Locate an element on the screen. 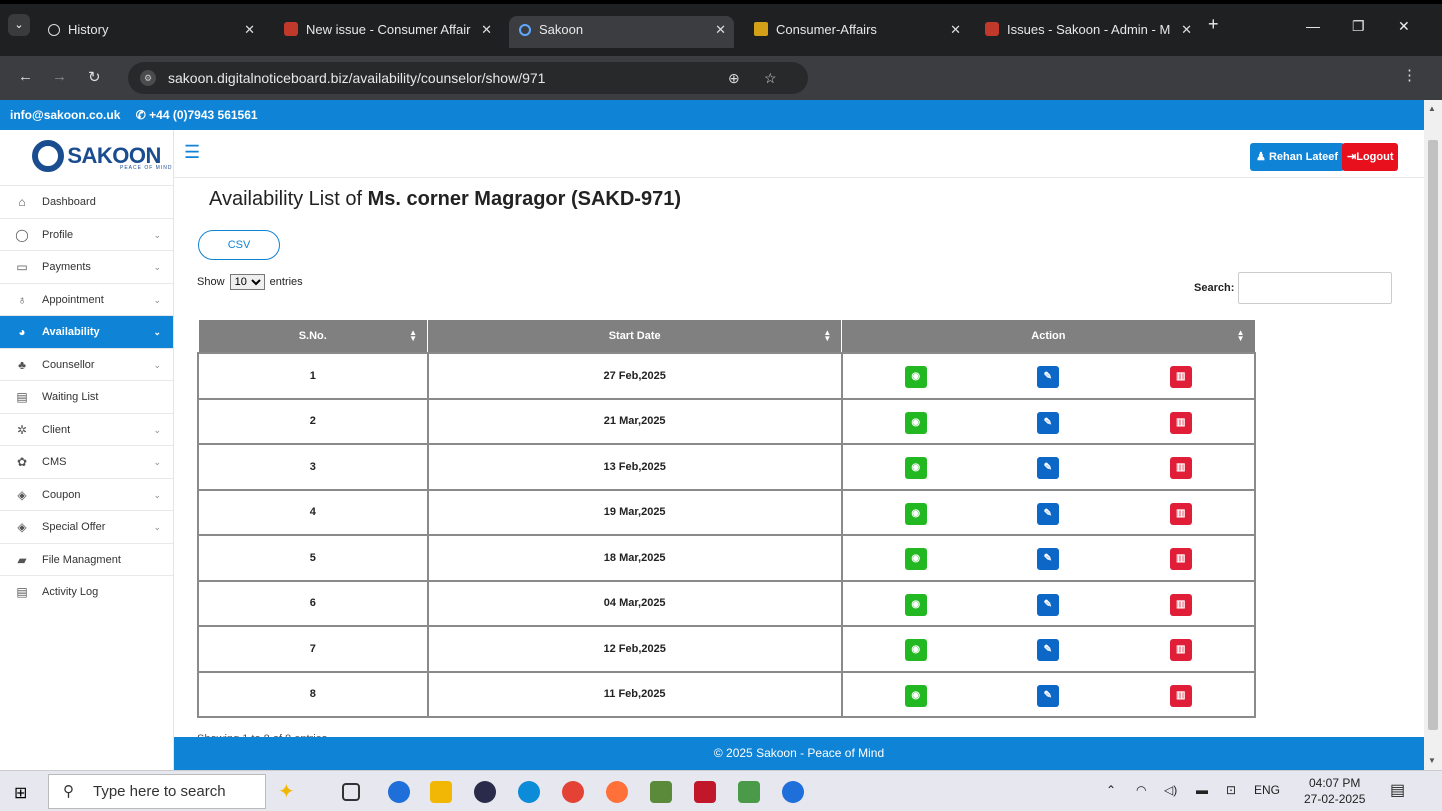 The width and height of the screenshot is (1442, 811). logout-button: ⇥Logout is located at coordinates (1370, 157).